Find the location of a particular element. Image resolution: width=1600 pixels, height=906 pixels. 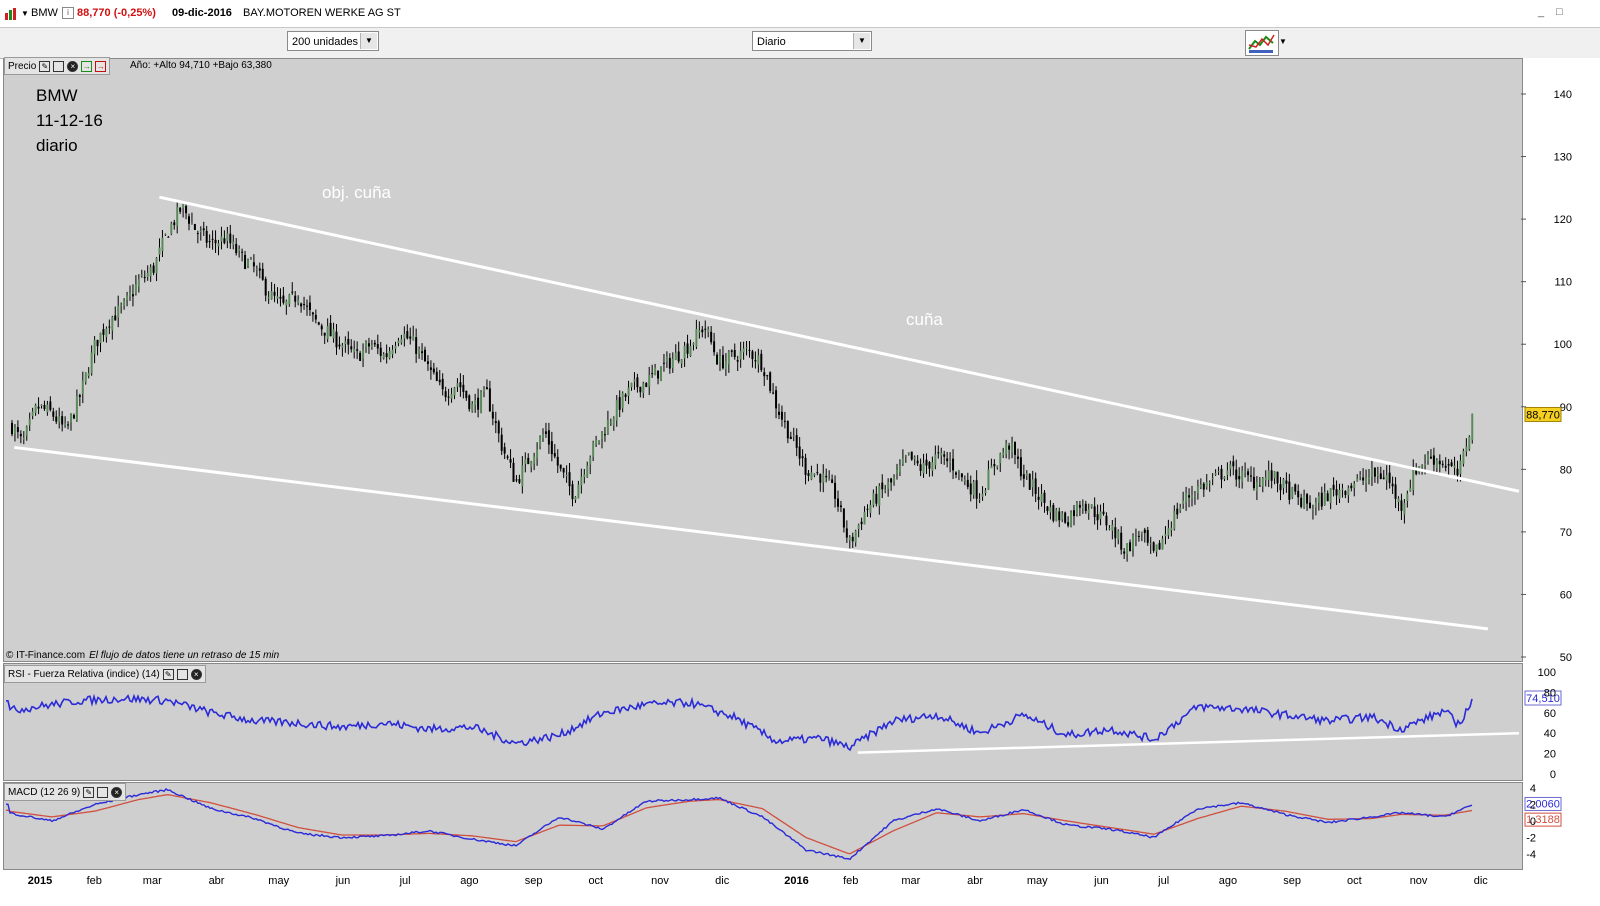

export-icon: → is located at coordinates (87, 66).